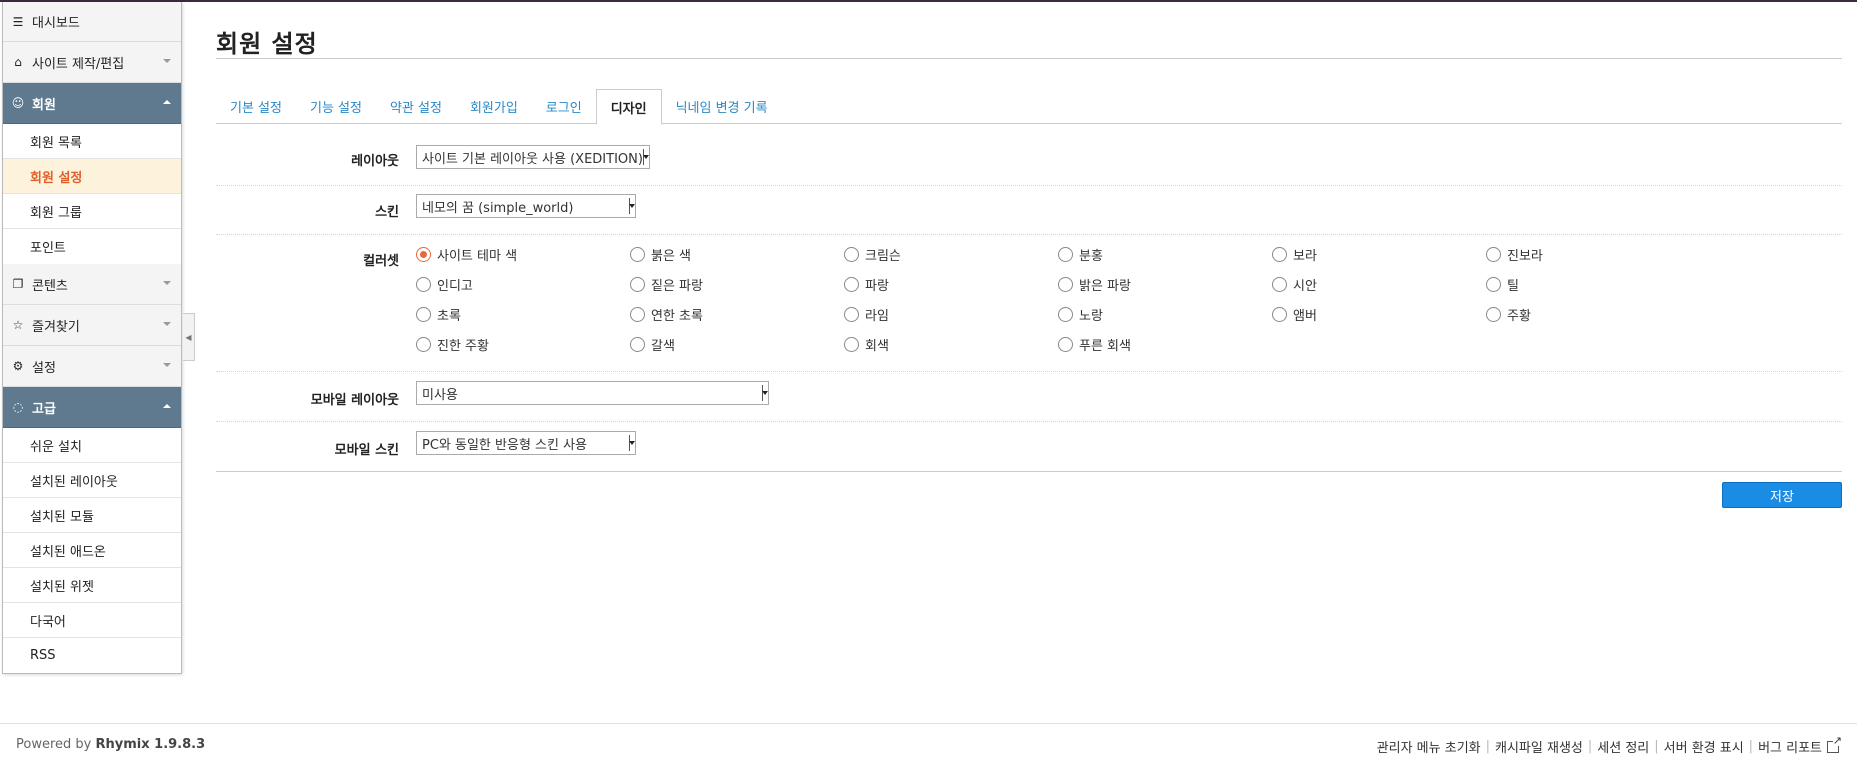 This screenshot has width=1857, height=767. Describe the element at coordinates (189, 337) in the screenshot. I see `sidebar-collapse-button: ◀` at that location.